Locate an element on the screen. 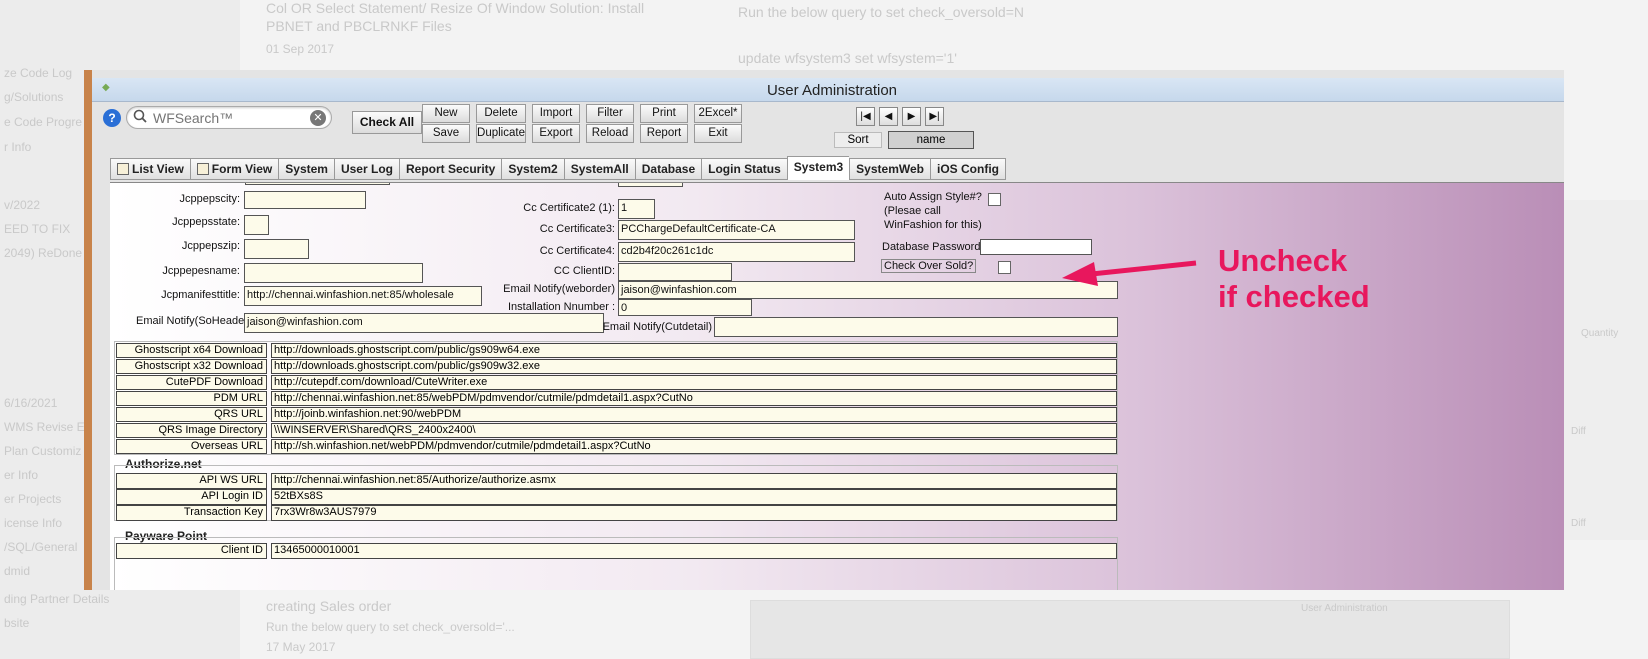 This screenshot has width=1648, height=659. api-login-id-field: 52tBXs8S is located at coordinates (694, 497).